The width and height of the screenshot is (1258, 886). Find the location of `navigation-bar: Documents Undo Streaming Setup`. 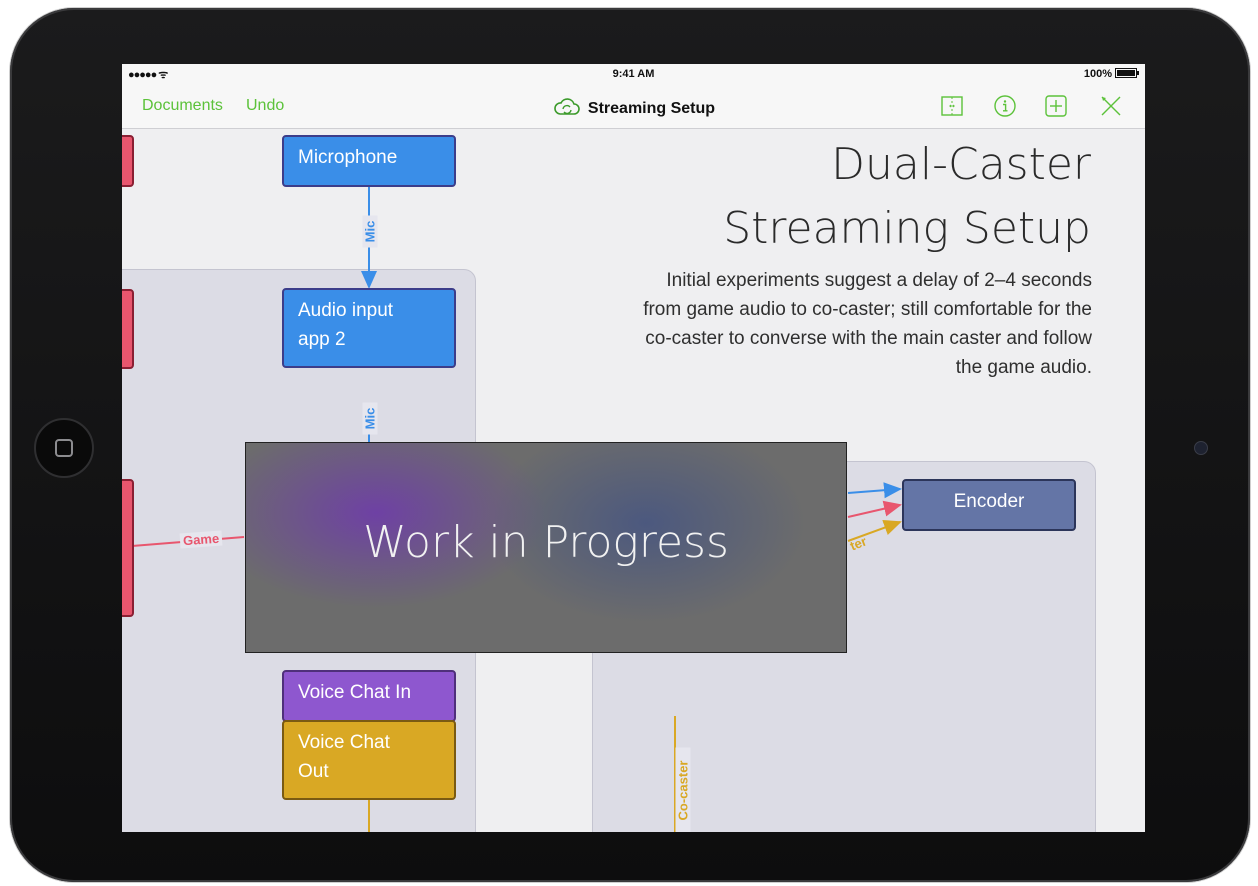

navigation-bar: Documents Undo Streaming Setup is located at coordinates (633, 106).